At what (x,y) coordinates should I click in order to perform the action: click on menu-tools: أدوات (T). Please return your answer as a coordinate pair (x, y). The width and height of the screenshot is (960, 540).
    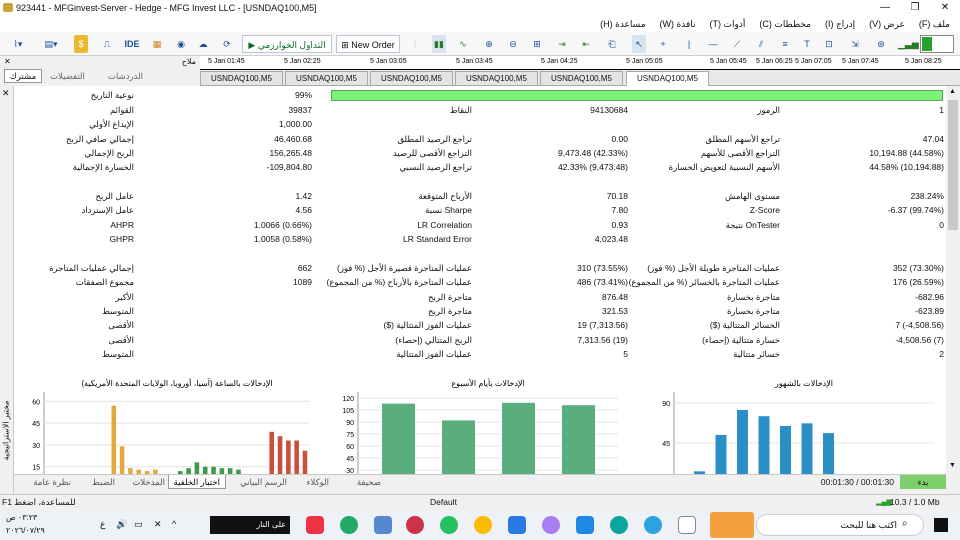
    Looking at the image, I should click on (728, 24).